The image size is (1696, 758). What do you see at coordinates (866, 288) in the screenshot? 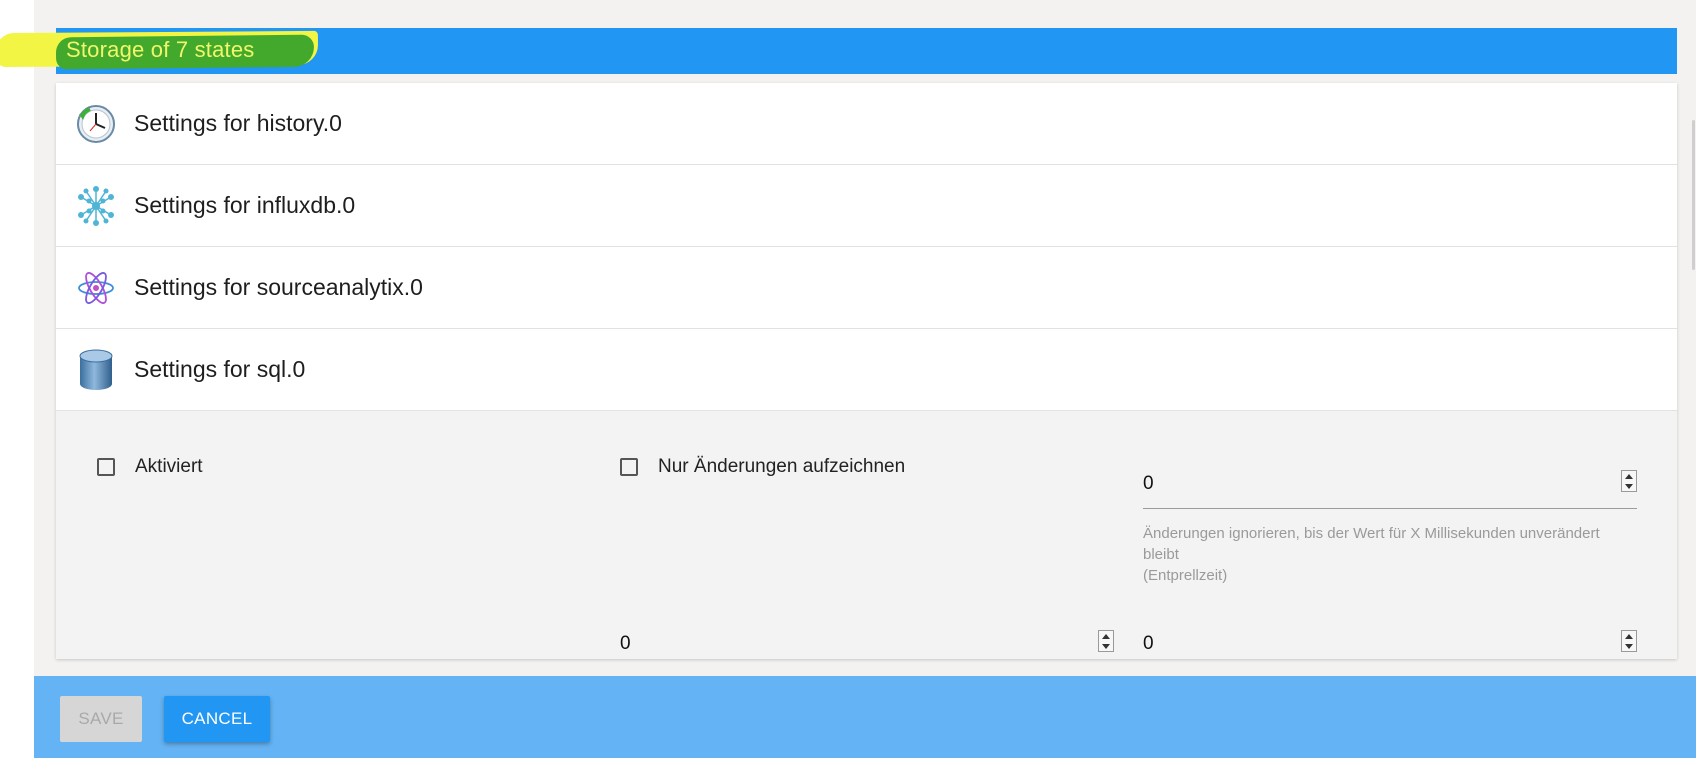
I see `adapter-row-sourceanalytix: Settings for sourceanalytix.0` at bounding box center [866, 288].